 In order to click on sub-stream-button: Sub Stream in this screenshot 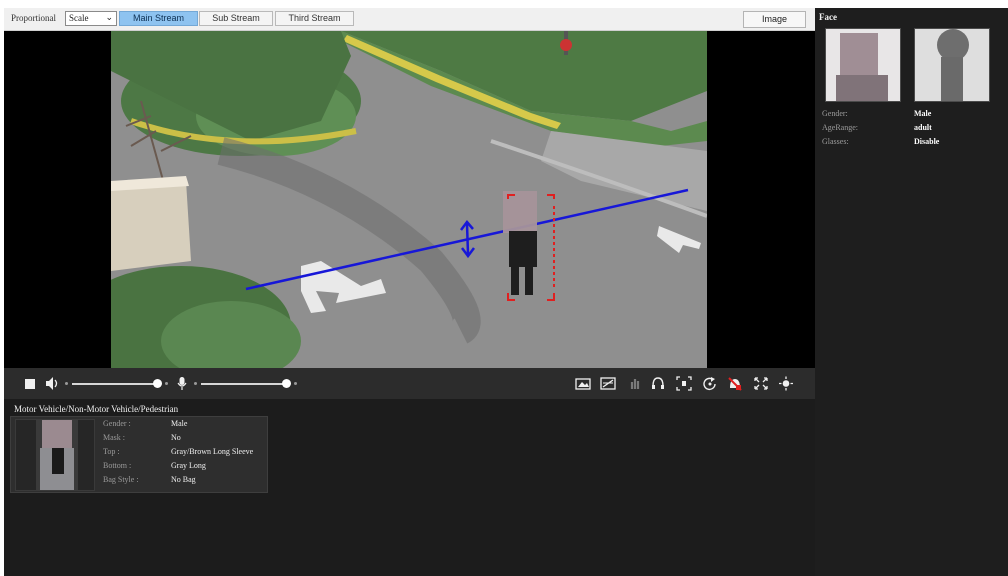, I will do `click(236, 18)`.